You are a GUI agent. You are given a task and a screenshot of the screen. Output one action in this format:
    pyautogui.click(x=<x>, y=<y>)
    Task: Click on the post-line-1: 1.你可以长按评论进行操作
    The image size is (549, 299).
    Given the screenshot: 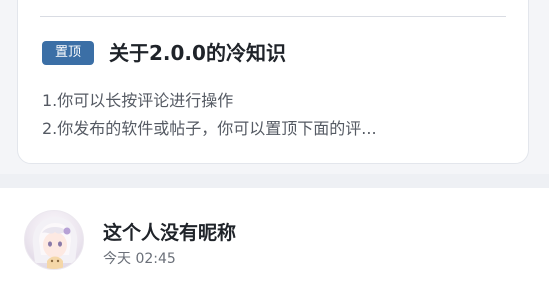 What is the action you would take?
    pyautogui.click(x=138, y=100)
    